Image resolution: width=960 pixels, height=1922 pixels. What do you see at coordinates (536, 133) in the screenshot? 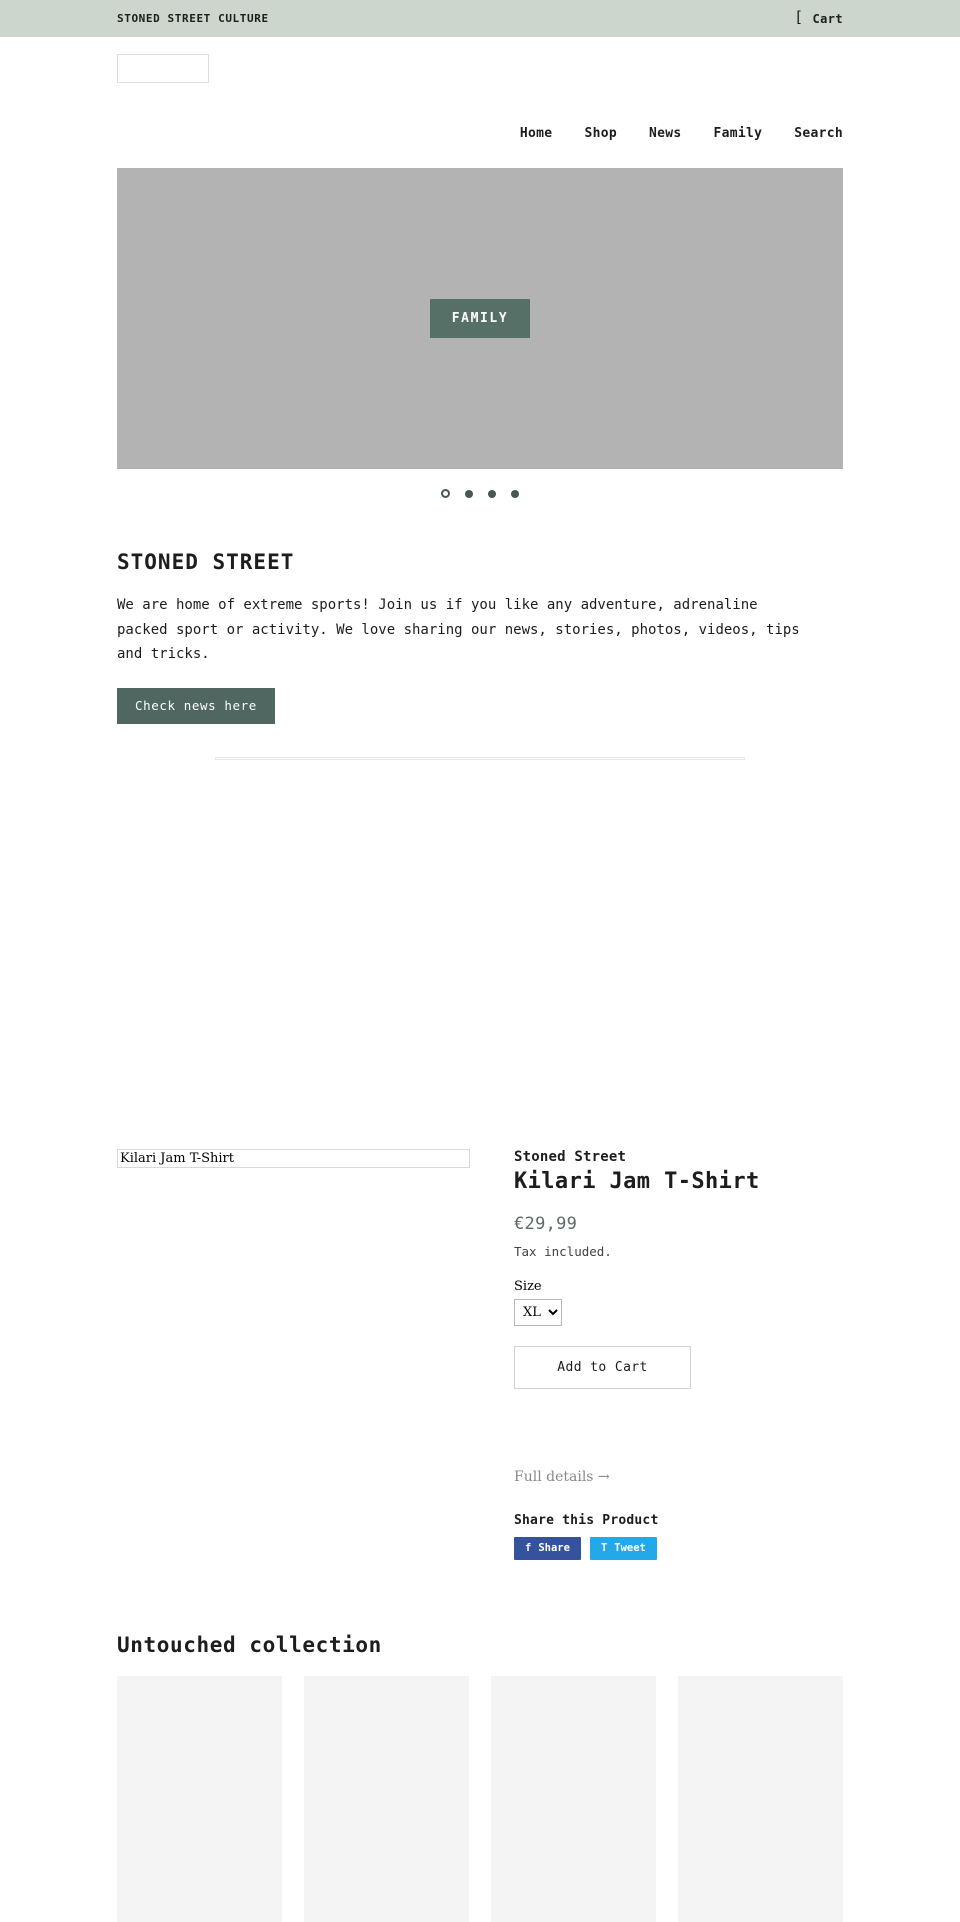
I see `nav-item-home: Home` at bounding box center [536, 133].